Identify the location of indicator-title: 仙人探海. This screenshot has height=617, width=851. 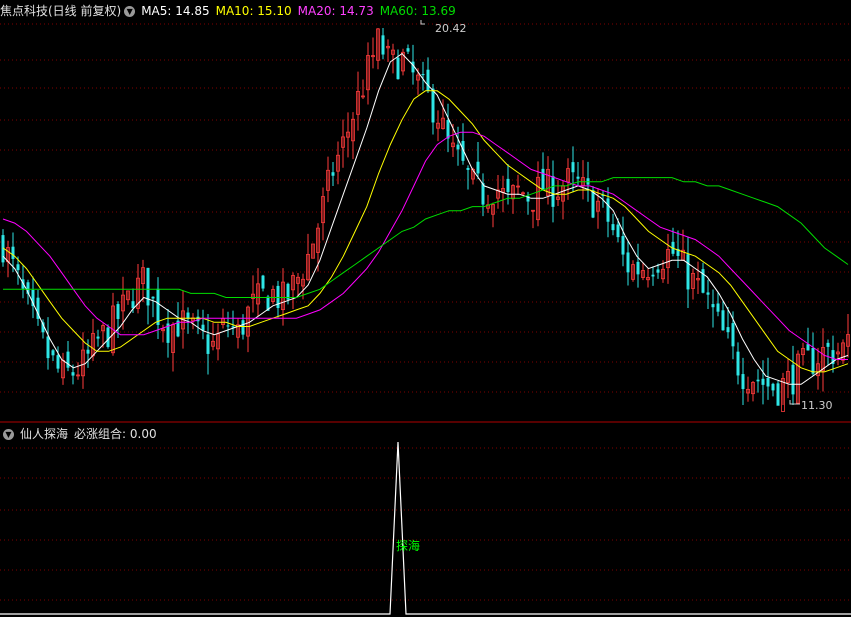
(44, 434).